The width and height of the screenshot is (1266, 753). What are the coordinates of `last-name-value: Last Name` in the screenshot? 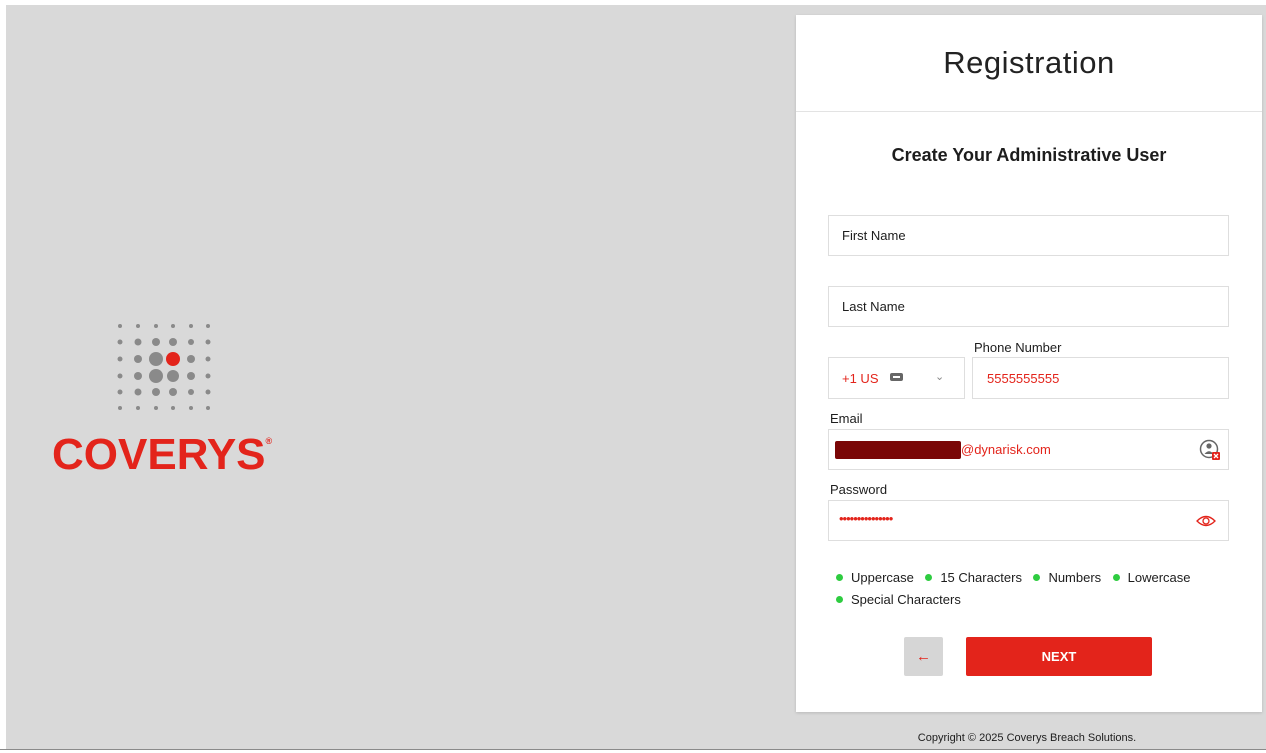 It's located at (873, 306).